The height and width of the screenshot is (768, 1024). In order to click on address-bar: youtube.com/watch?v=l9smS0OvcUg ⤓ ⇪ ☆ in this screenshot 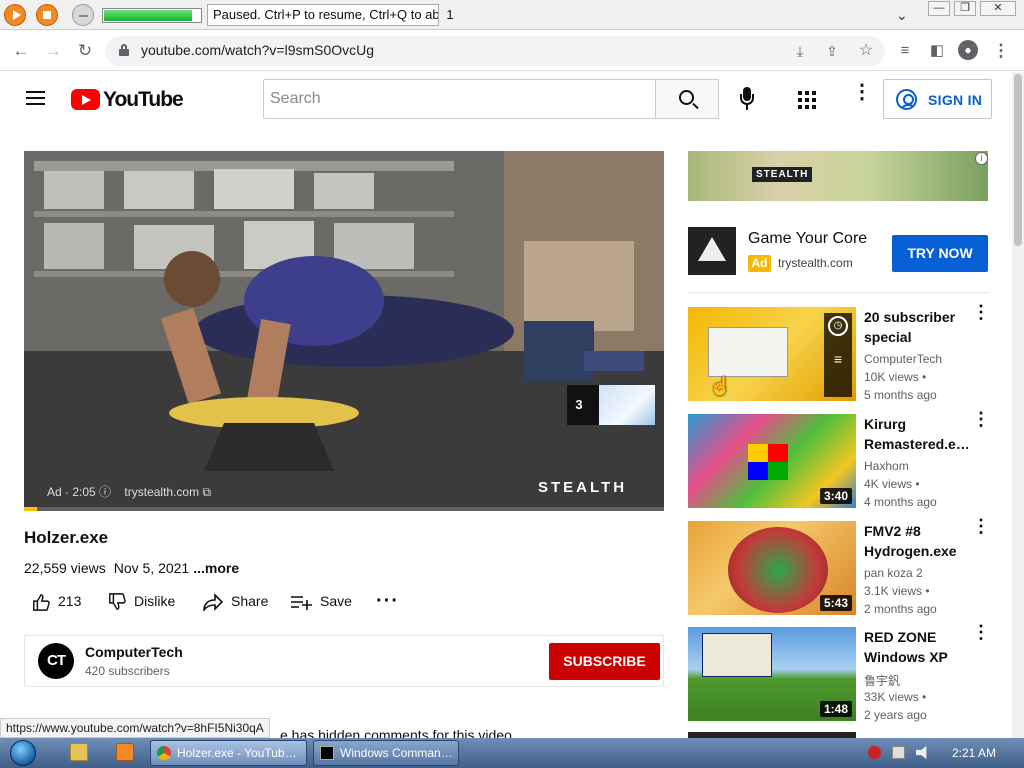, I will do `click(495, 51)`.